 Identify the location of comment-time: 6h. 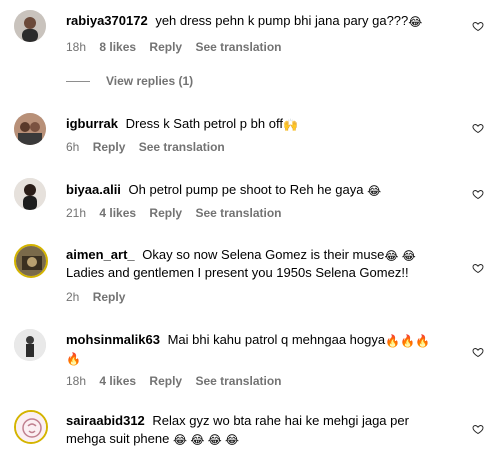
(73, 147).